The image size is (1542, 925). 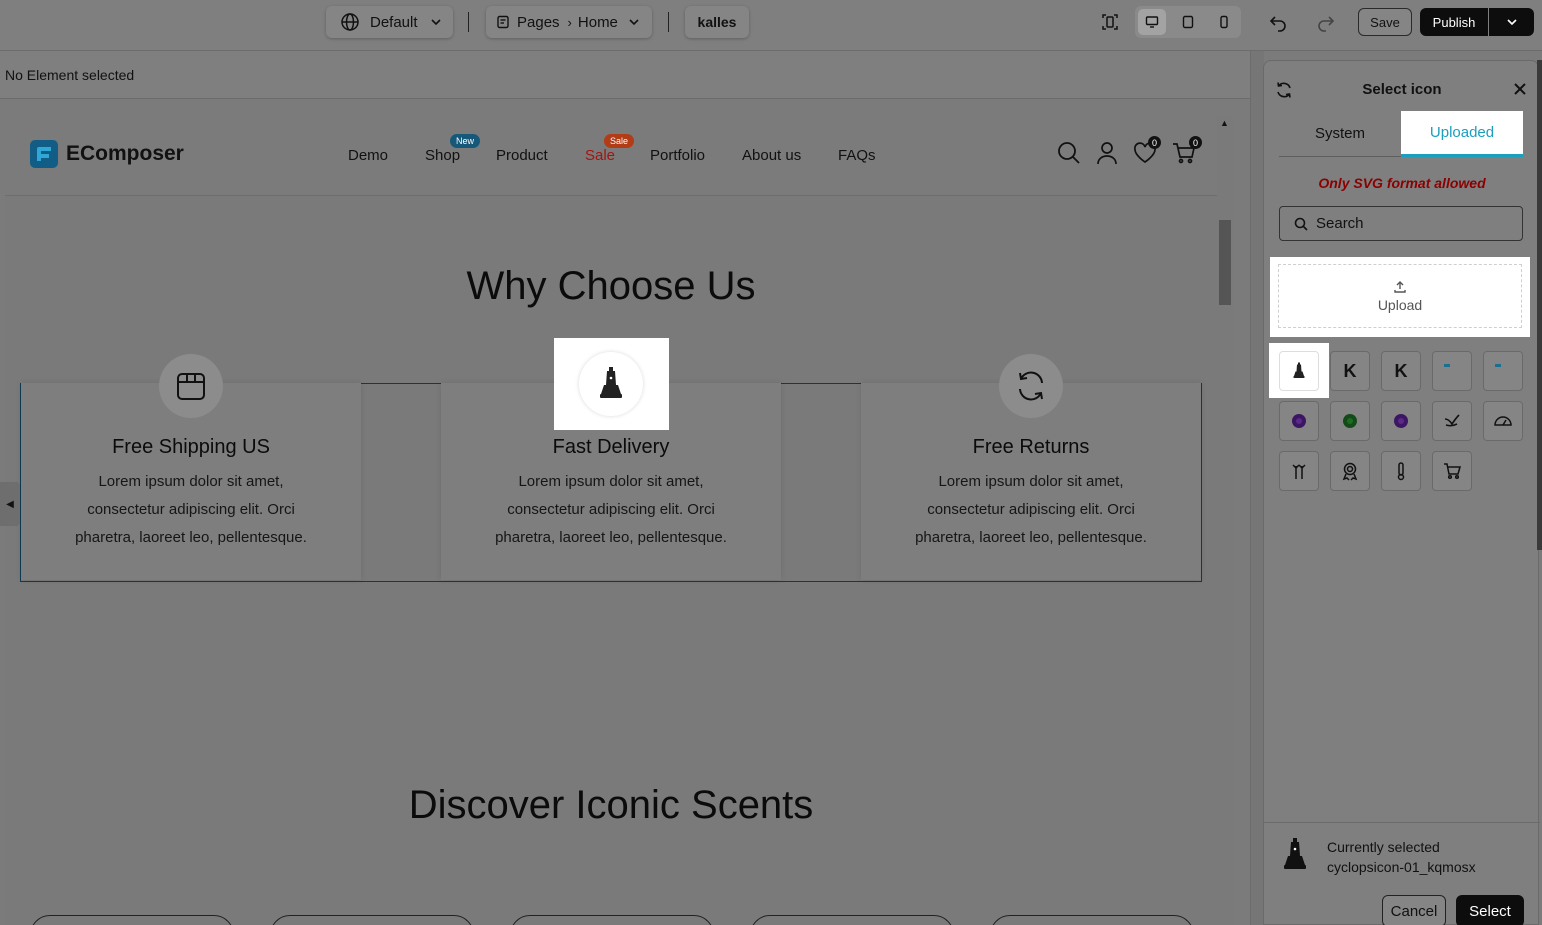 What do you see at coordinates (677, 155) in the screenshot?
I see `nav-link-portfolio: Portfolio` at bounding box center [677, 155].